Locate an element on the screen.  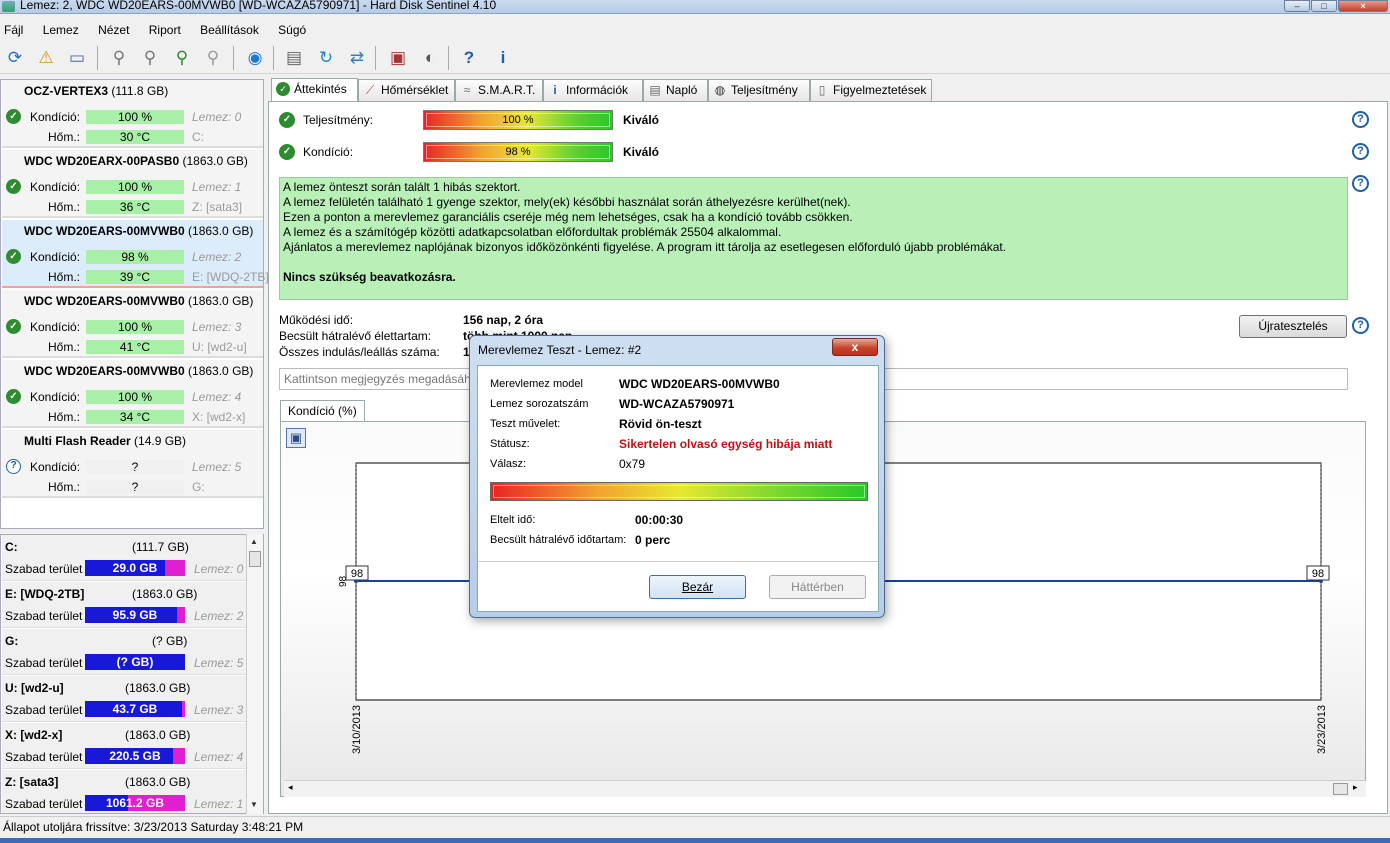
volume-disk: Lemez: 5 is located at coordinates (219, 663).